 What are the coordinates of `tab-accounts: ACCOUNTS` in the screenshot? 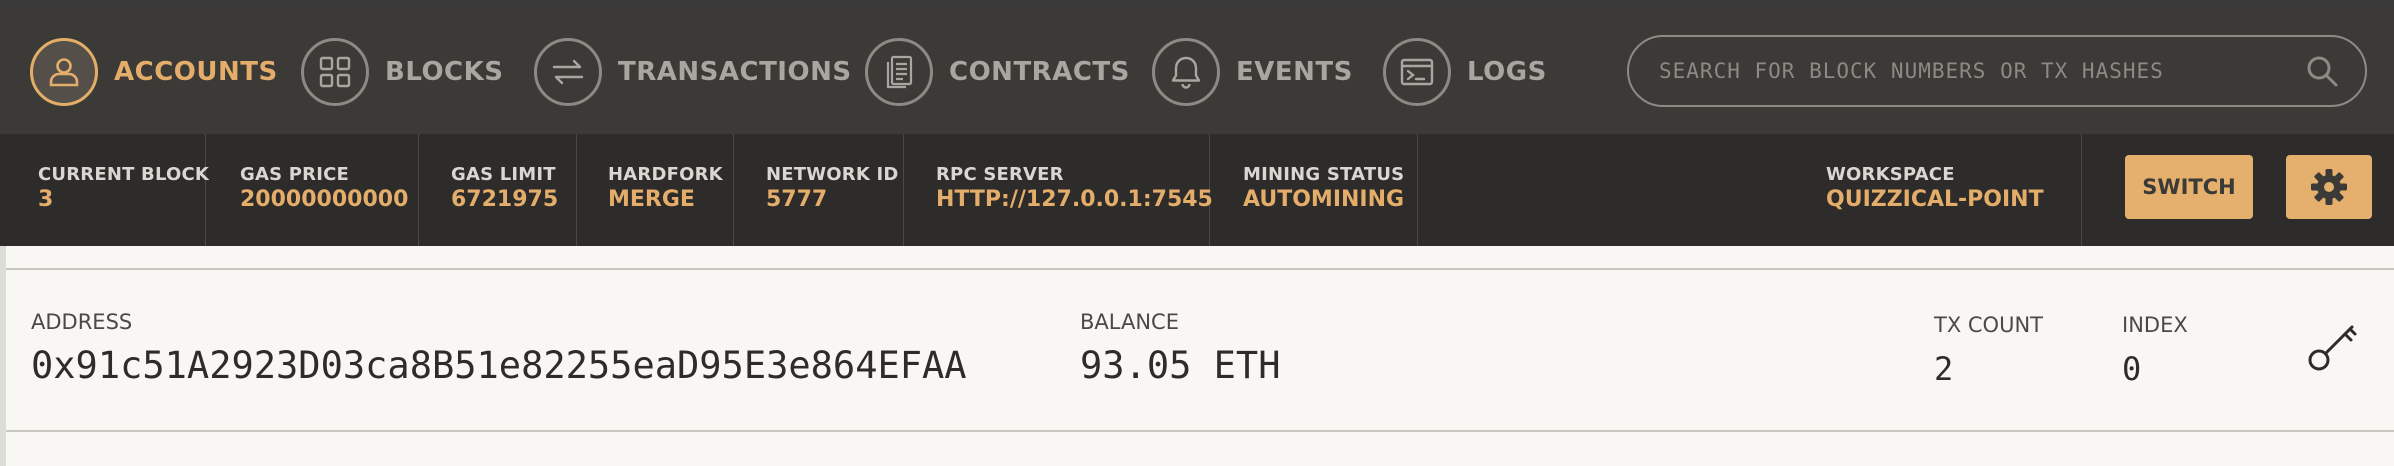 It's located at (154, 72).